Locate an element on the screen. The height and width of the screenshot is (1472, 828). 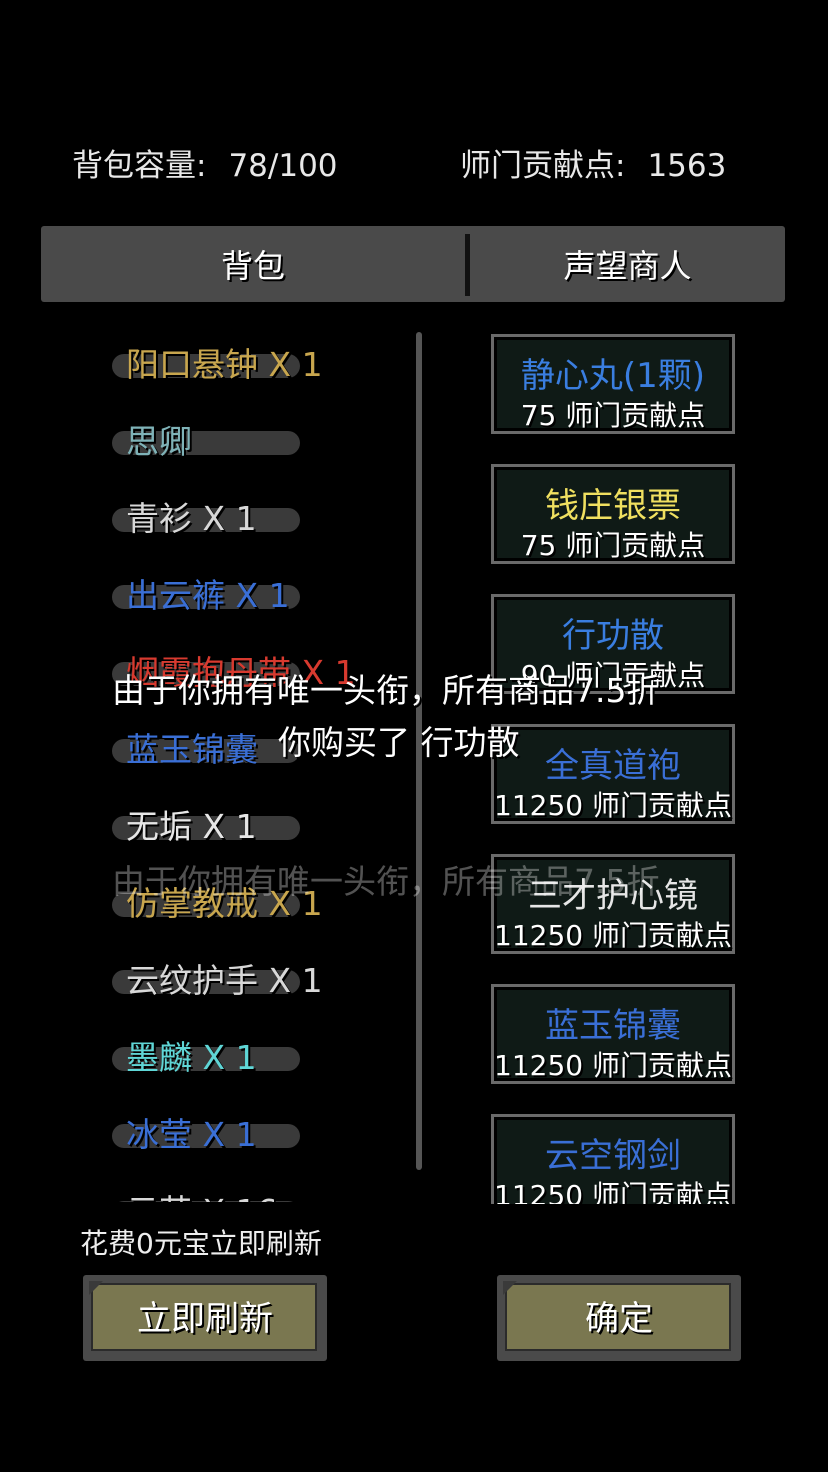
merchant-item-card: 蓝玉锦囊 11250 师门贡献点 is located at coordinates (616, 1037).